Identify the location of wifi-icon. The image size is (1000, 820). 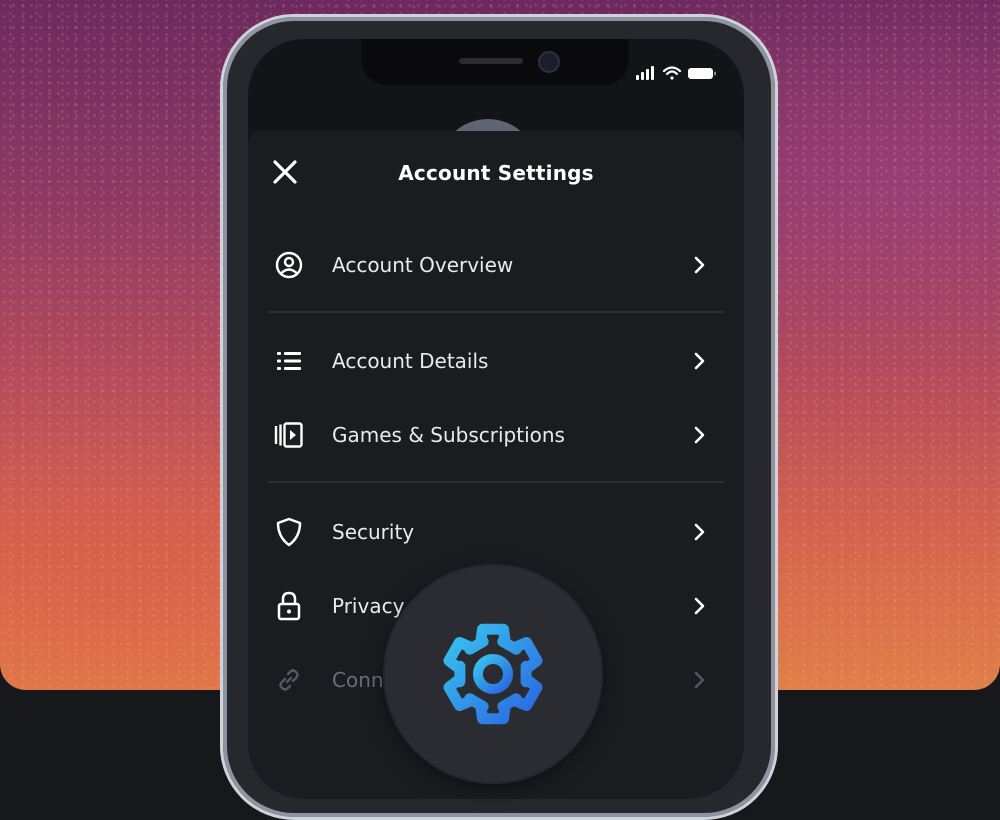
(672, 73).